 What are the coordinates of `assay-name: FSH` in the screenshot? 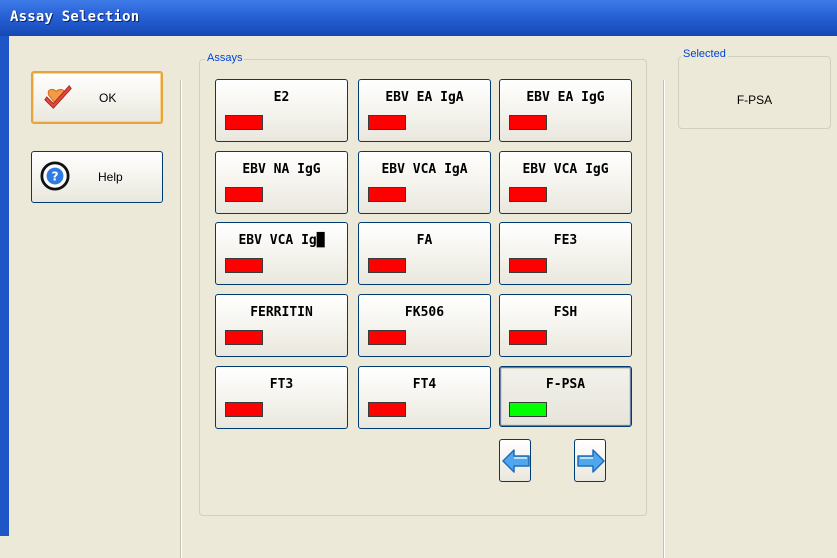 It's located at (565, 312).